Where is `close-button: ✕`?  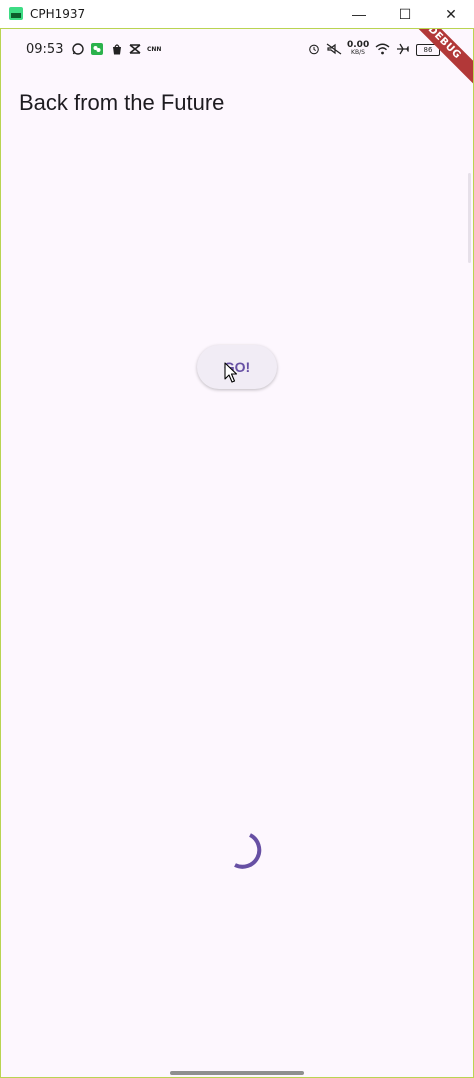 close-button: ✕ is located at coordinates (451, 14).